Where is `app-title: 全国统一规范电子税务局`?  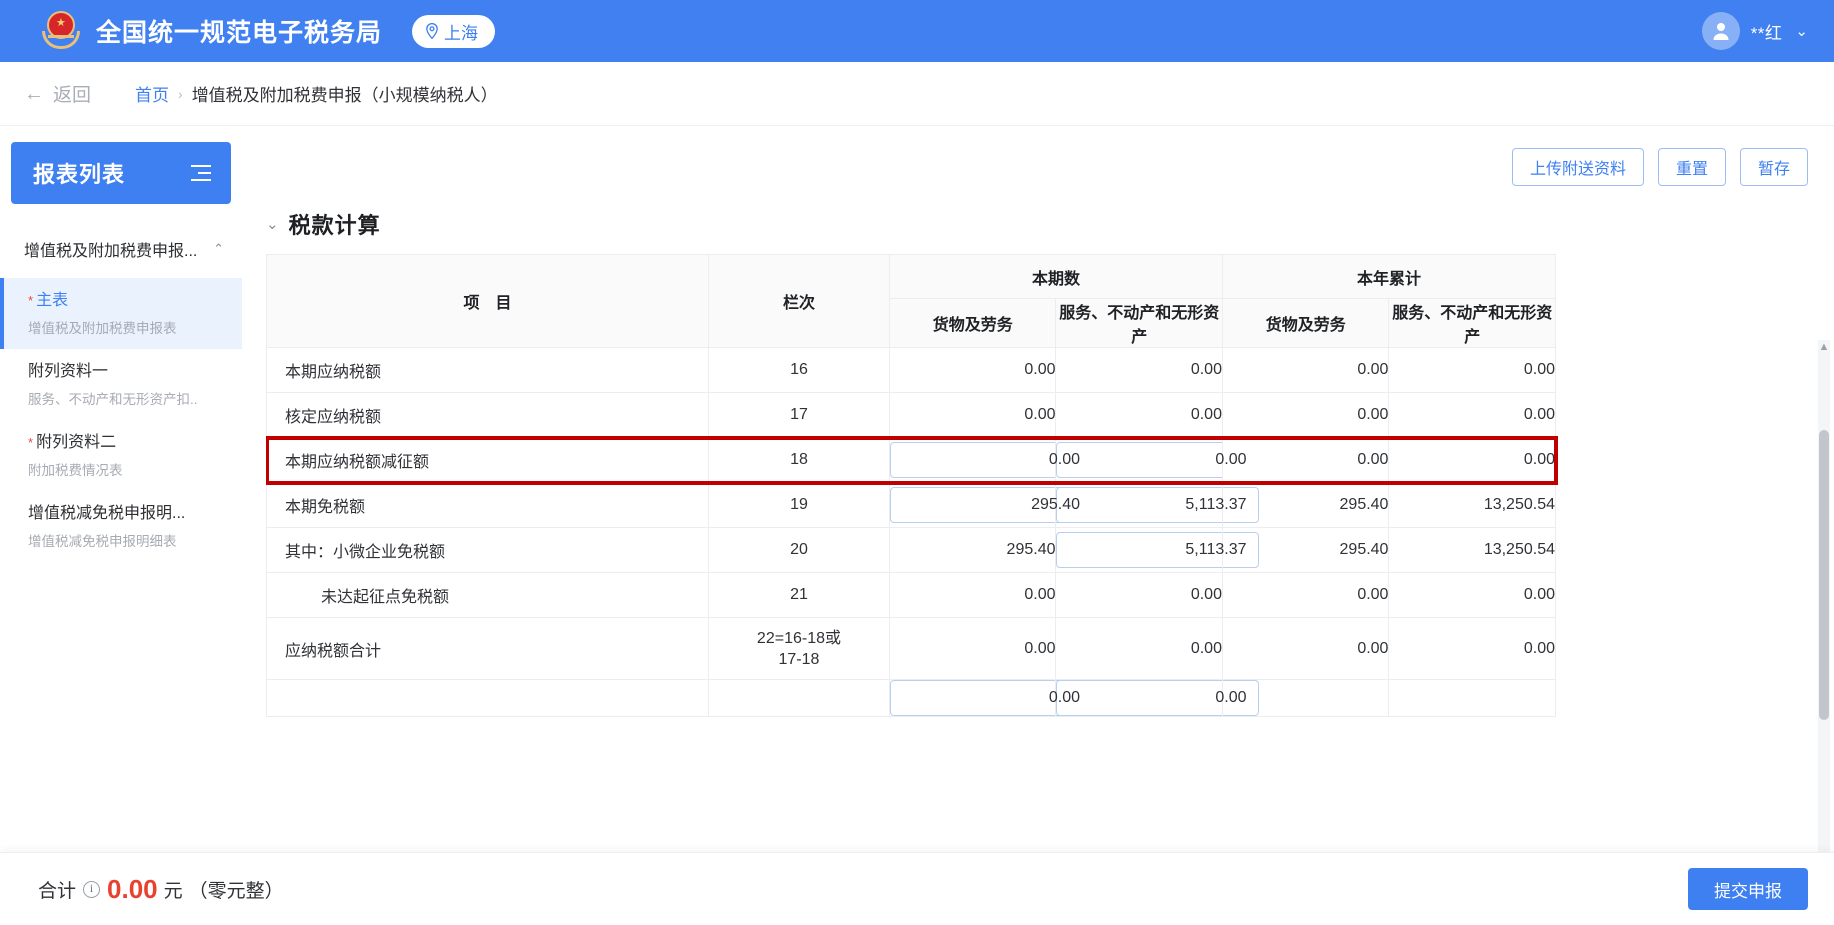
app-title: 全国统一规范电子税务局 is located at coordinates (239, 33).